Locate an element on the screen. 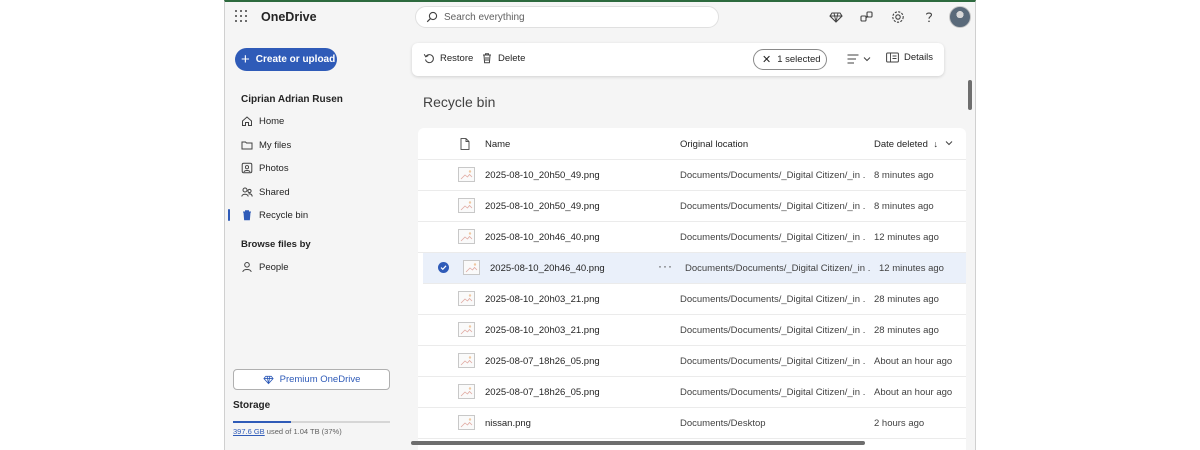  search-box is located at coordinates (567, 17).